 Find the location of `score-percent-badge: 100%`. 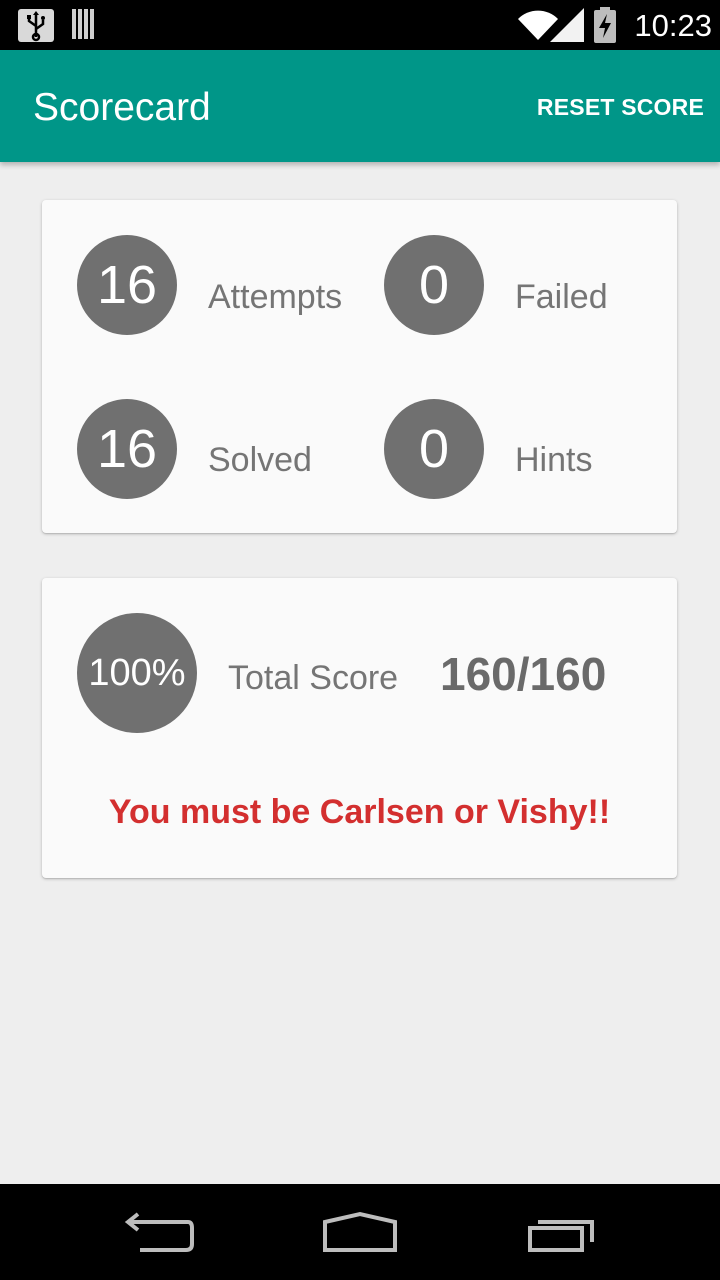

score-percent-badge: 100% is located at coordinates (137, 673).